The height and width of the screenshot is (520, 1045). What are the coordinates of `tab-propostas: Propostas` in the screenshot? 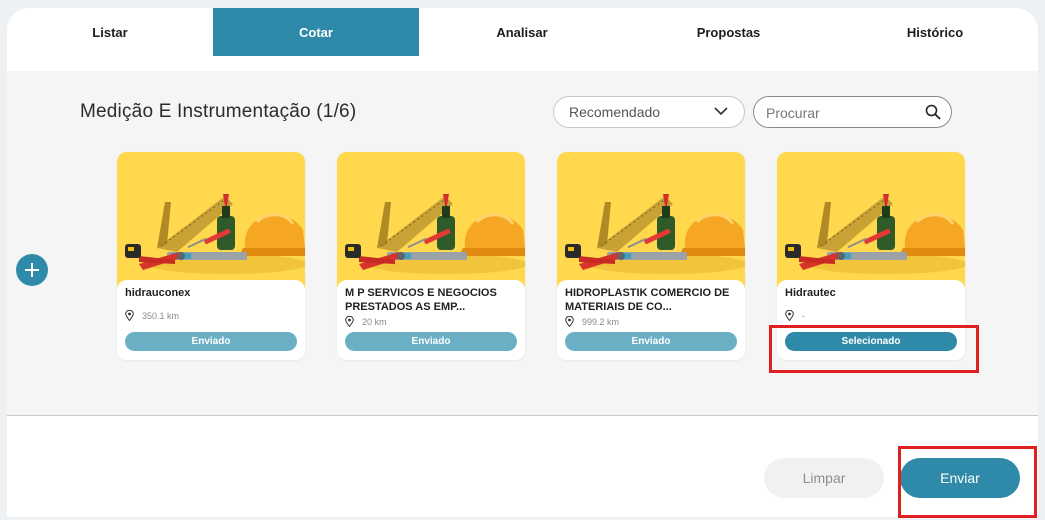 It's located at (728, 32).